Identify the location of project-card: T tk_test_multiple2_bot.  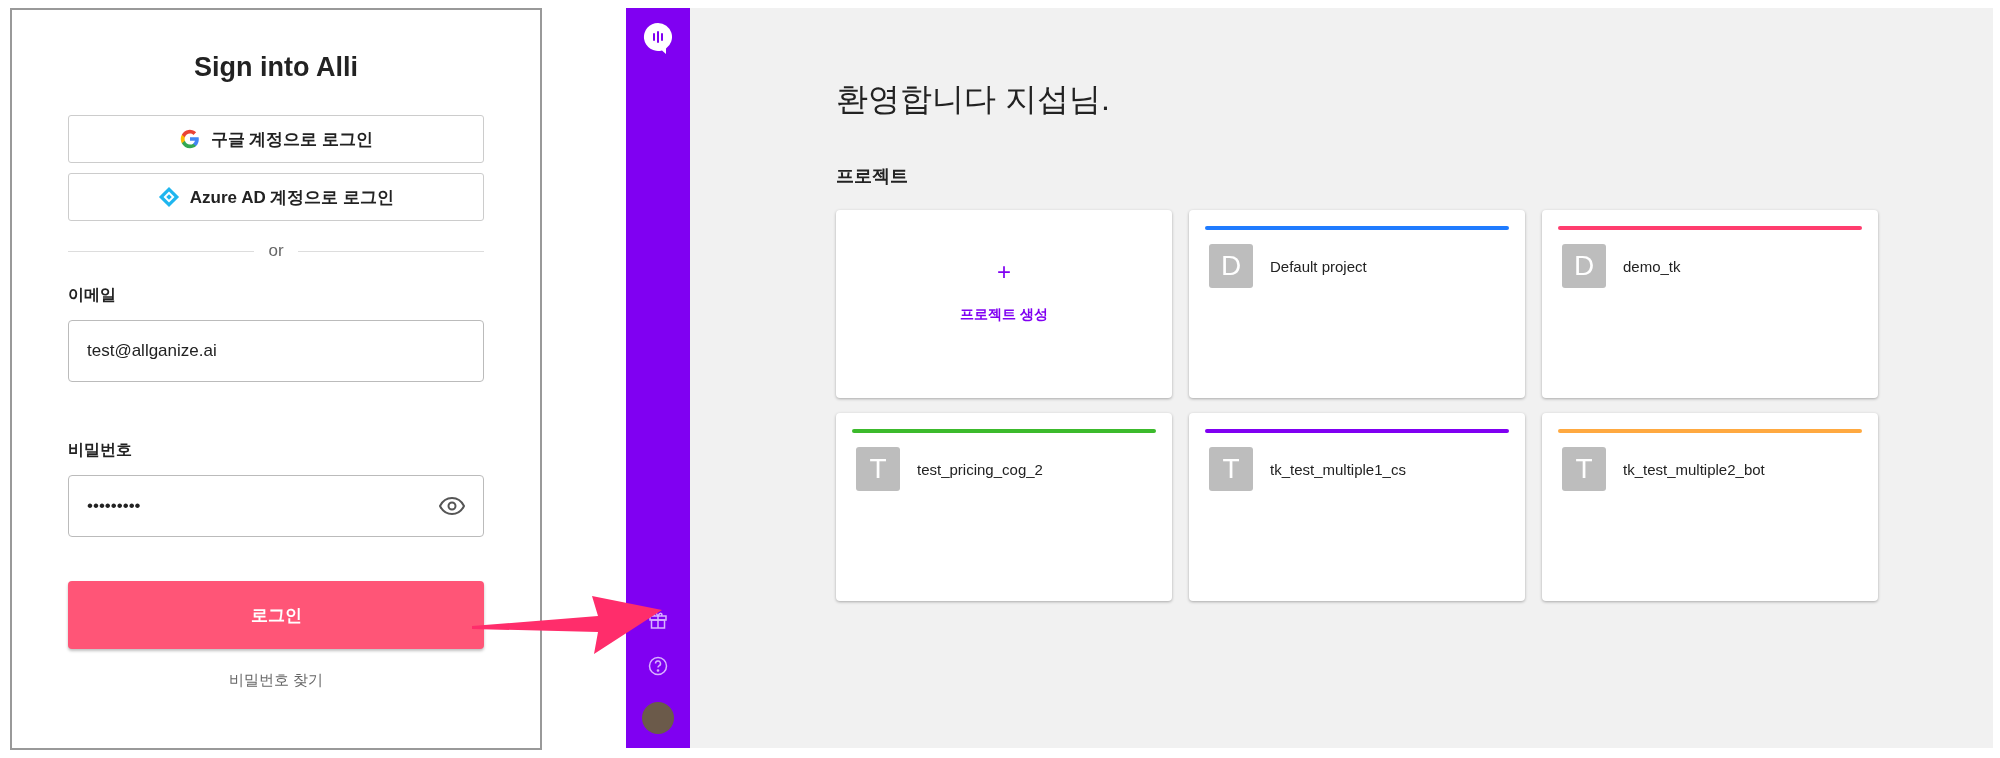
(1710, 507).